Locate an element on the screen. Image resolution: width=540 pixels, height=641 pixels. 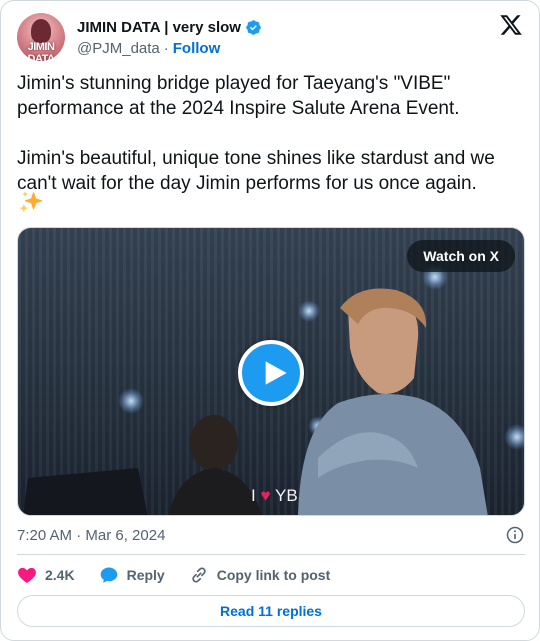
verified-badge-icon is located at coordinates (253, 27).